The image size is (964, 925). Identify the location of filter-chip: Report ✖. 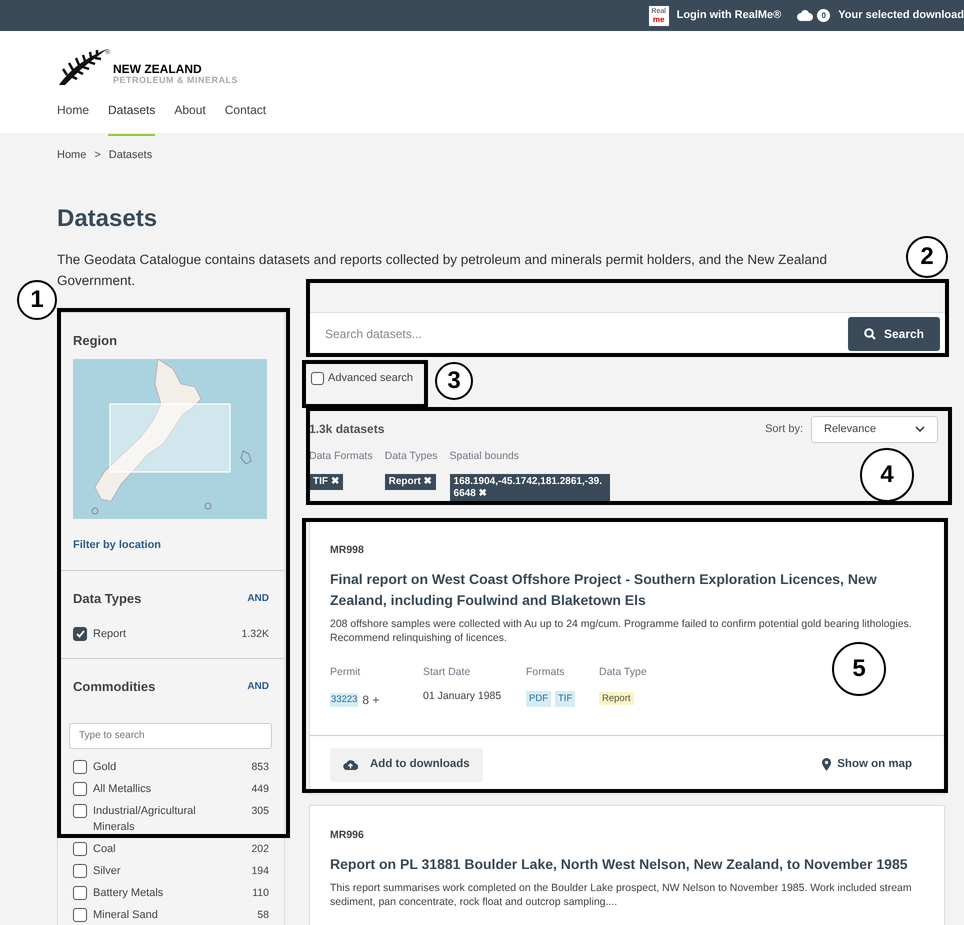
(410, 482).